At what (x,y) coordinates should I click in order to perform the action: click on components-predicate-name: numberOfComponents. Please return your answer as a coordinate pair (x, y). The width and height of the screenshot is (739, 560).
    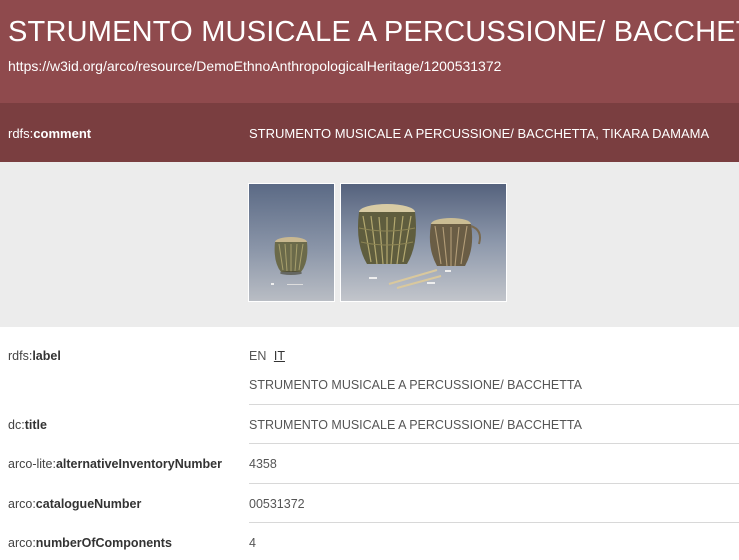
    Looking at the image, I should click on (103, 543).